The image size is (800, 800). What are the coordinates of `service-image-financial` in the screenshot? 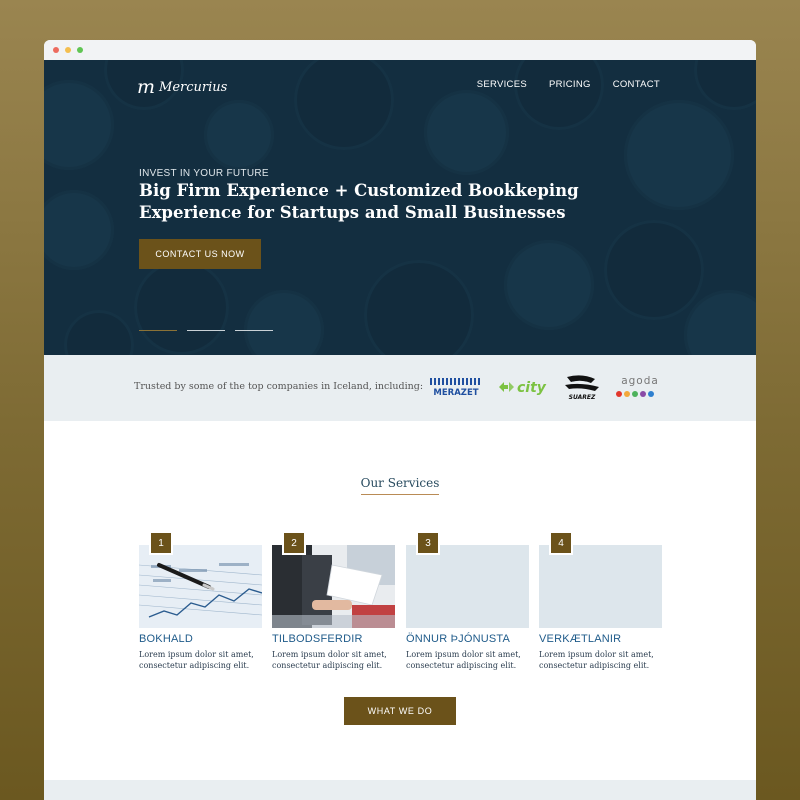 It's located at (200, 586).